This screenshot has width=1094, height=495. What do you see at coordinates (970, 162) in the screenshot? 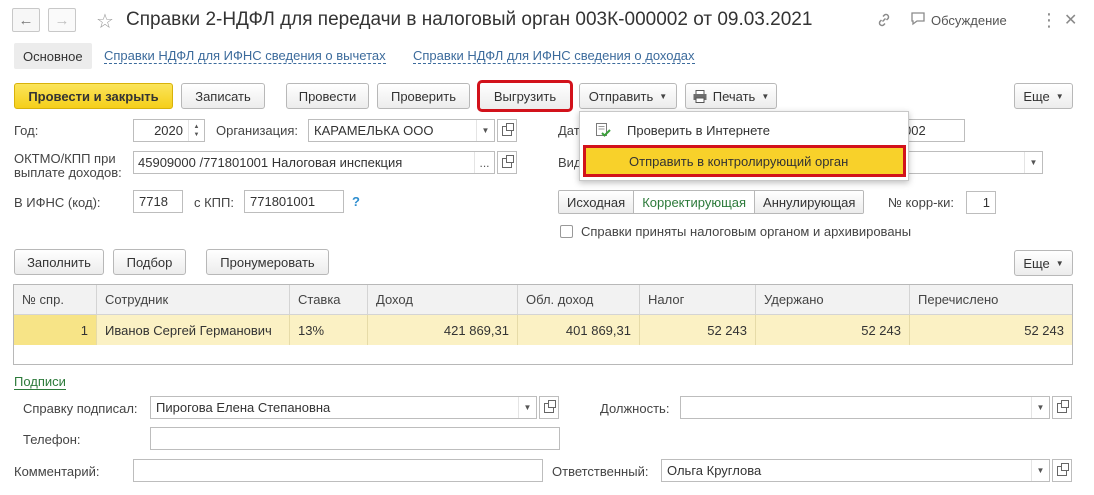
I see `kind-field: ▼` at bounding box center [970, 162].